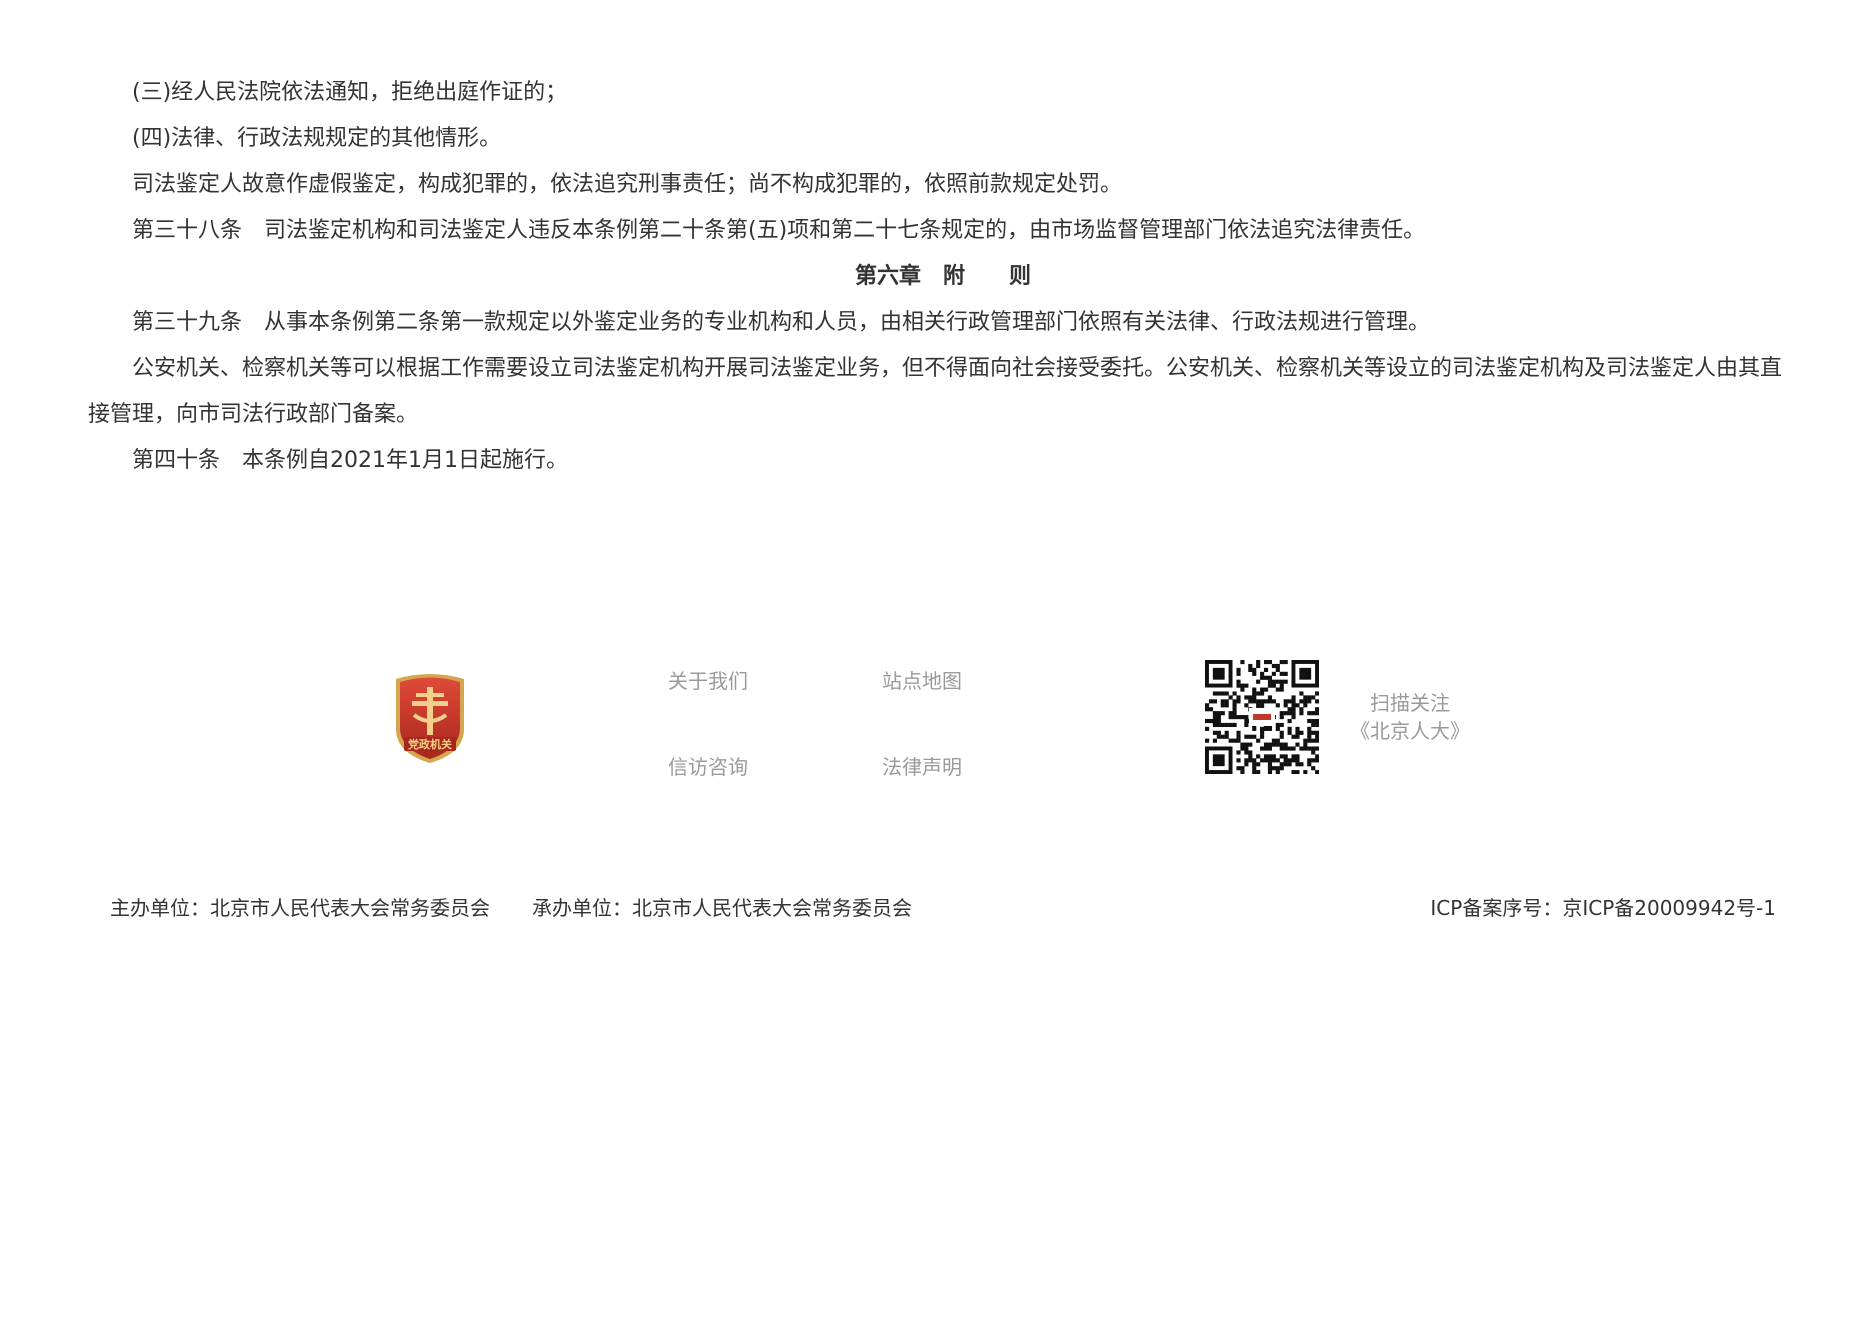 The image size is (1871, 1322). Describe the element at coordinates (1410, 703) in the screenshot. I see `qr-caption-line1: 扫描关注` at that location.